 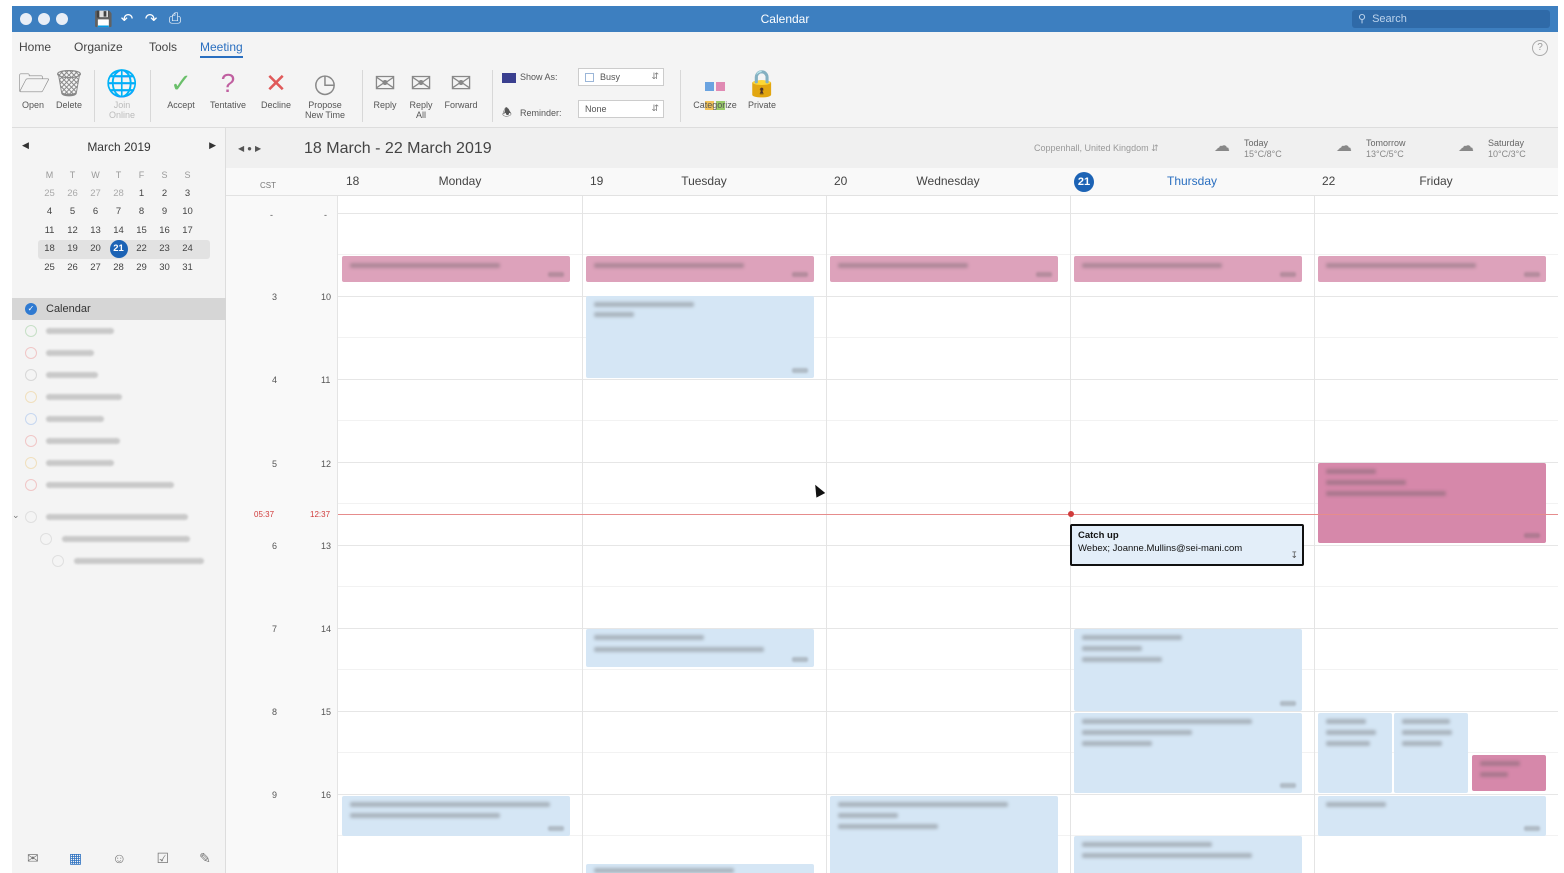 I want to click on checkbox-checked-icon: ✓, so click(x=31, y=309).